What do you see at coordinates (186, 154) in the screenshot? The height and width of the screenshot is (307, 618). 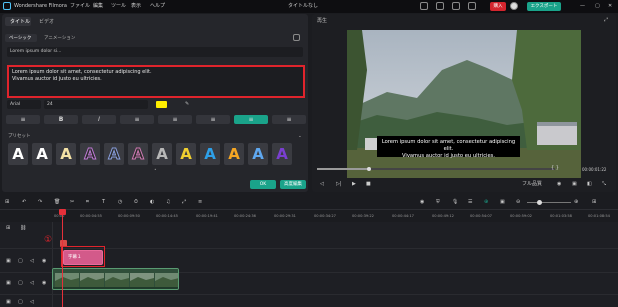 I see `preset-8: A` at bounding box center [186, 154].